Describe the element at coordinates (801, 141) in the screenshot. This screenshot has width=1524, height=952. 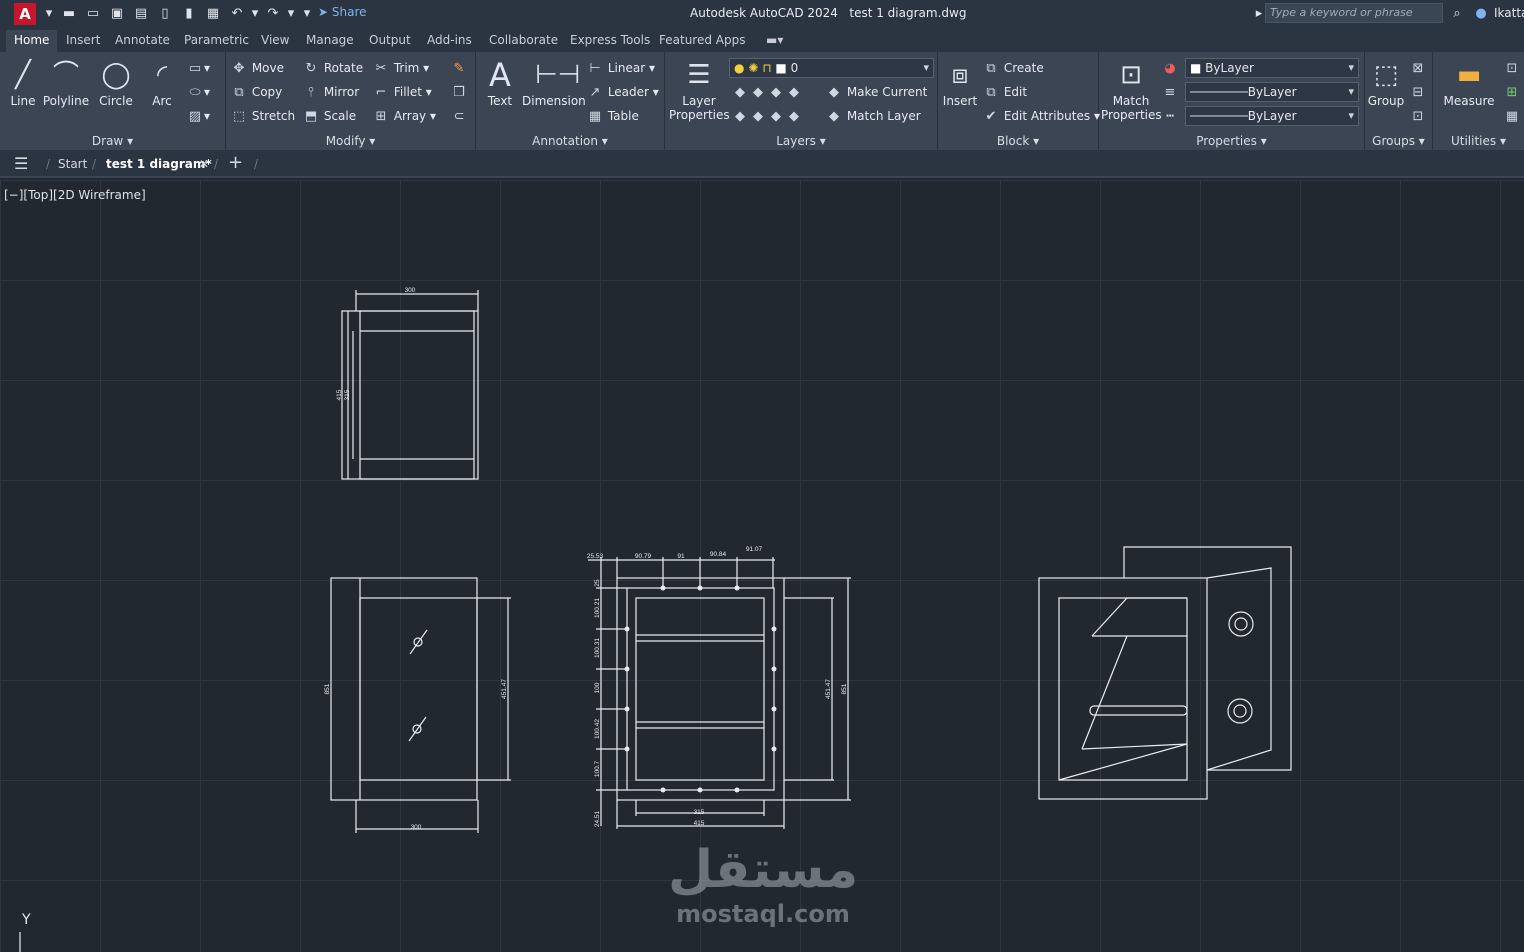
I see `layers-panel-label: Layers ▾` at that location.